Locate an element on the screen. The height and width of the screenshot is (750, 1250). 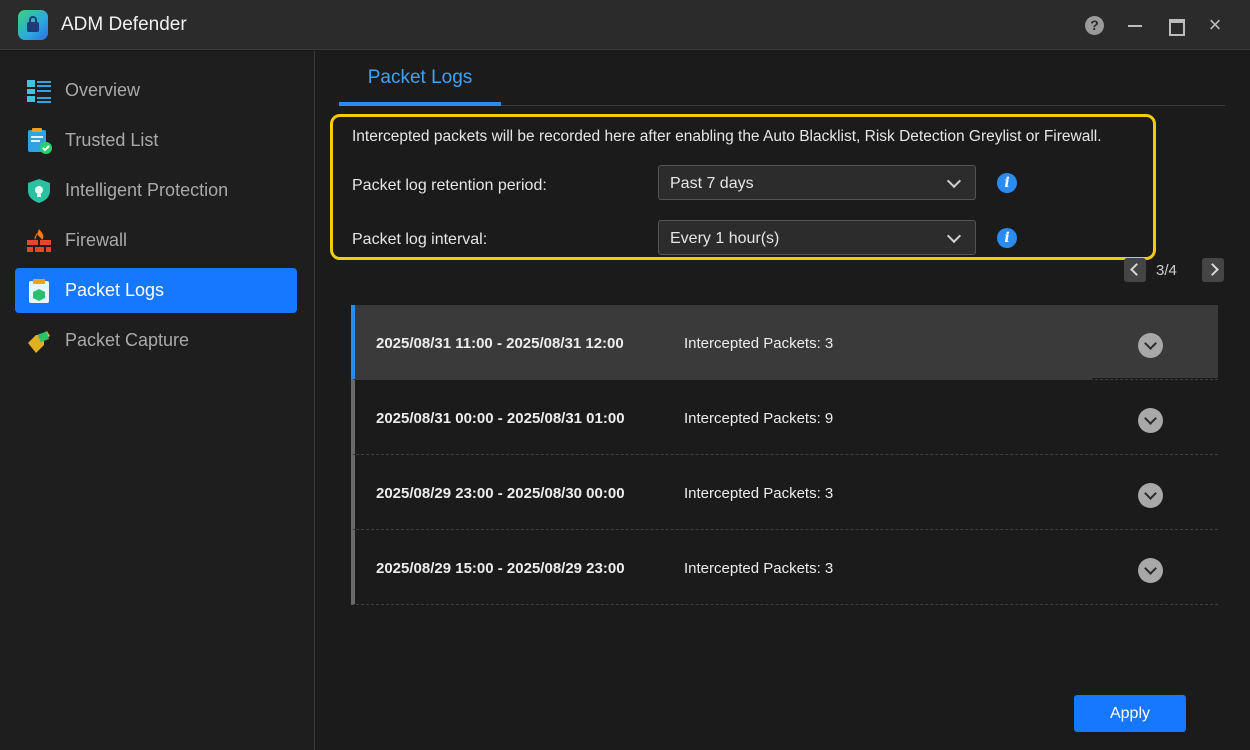
packet-logs-icon is located at coordinates (39, 291).